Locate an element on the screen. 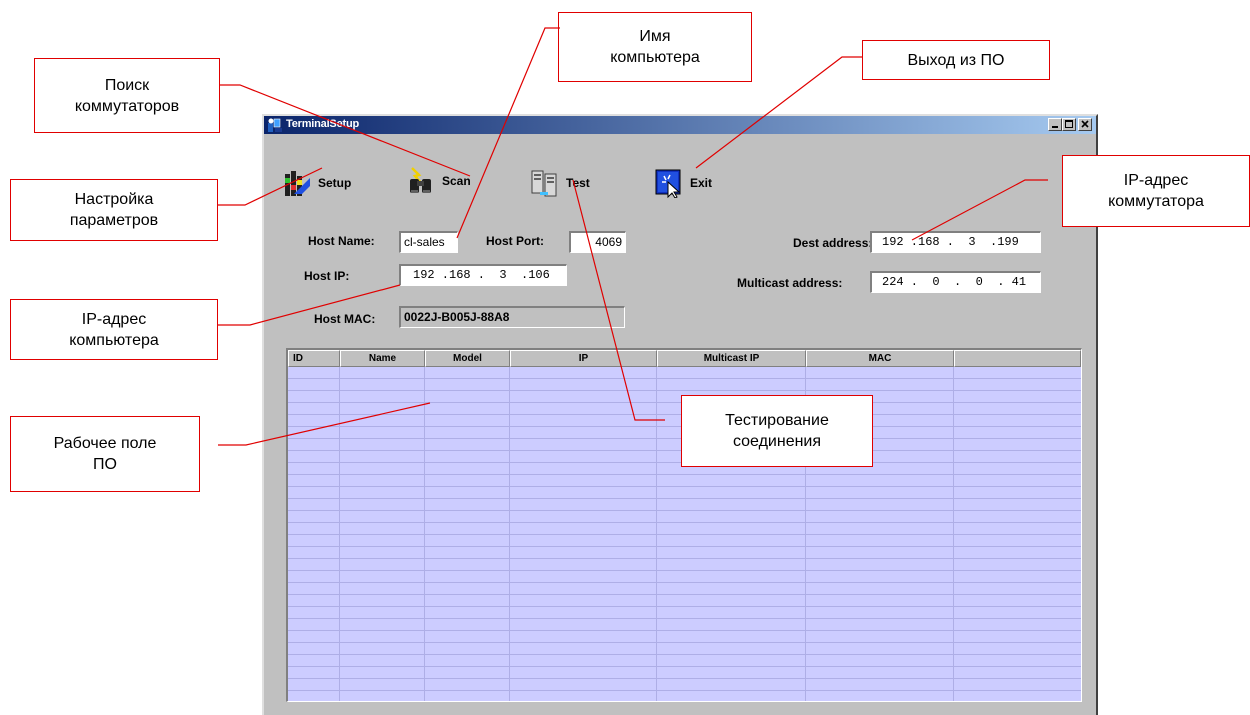 The height and width of the screenshot is (715, 1250). host-ip-label: Host IP: is located at coordinates (327, 276).